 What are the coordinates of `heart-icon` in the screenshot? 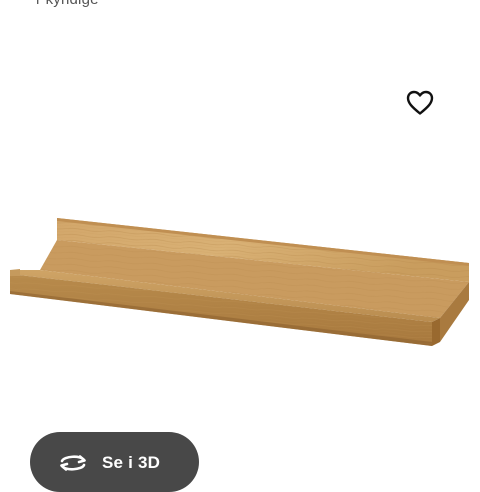 It's located at (420, 102).